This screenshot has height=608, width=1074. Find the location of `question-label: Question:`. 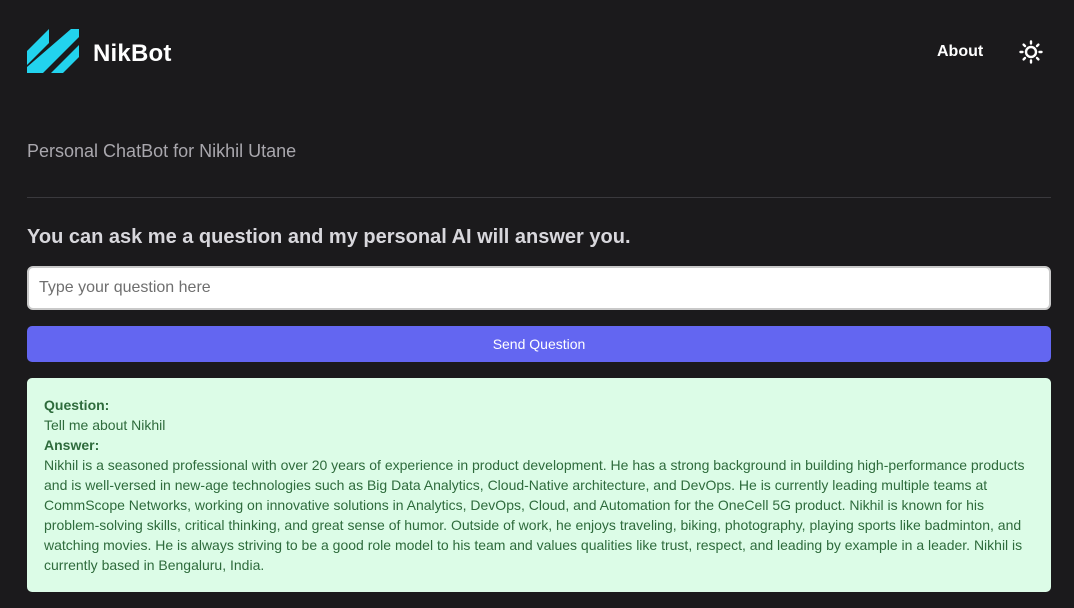

question-label: Question: is located at coordinates (77, 405).